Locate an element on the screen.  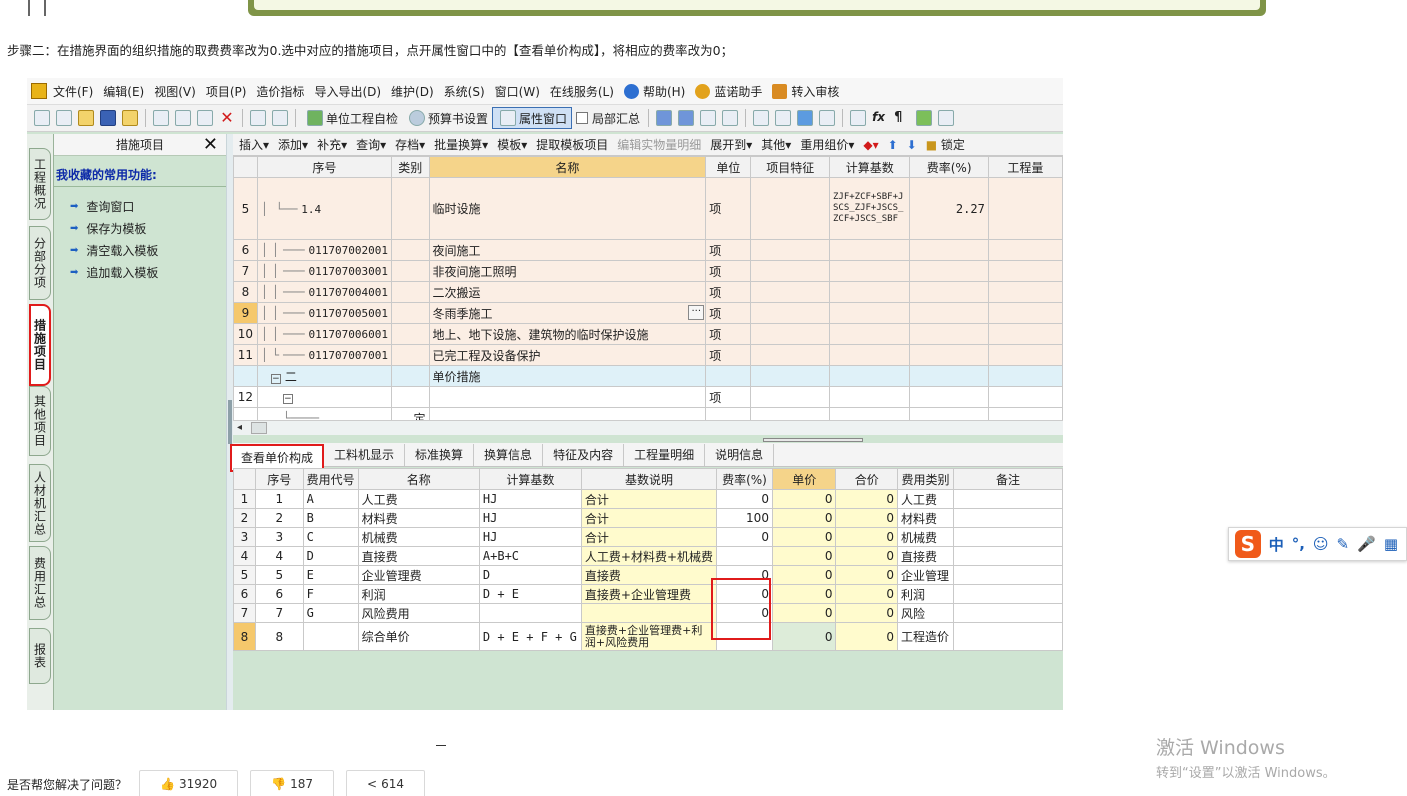
paste-icon is located at coordinates (205, 118).